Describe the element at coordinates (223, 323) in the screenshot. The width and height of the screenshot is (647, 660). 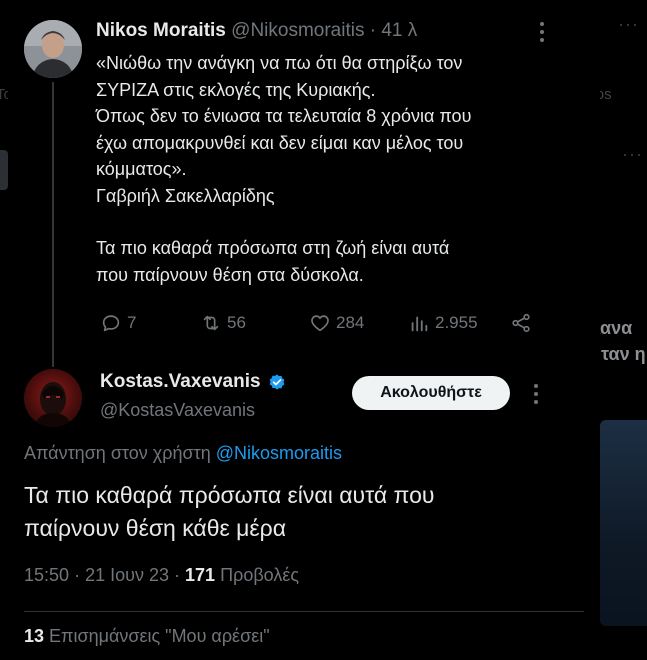
I see `repost-button: 56` at that location.